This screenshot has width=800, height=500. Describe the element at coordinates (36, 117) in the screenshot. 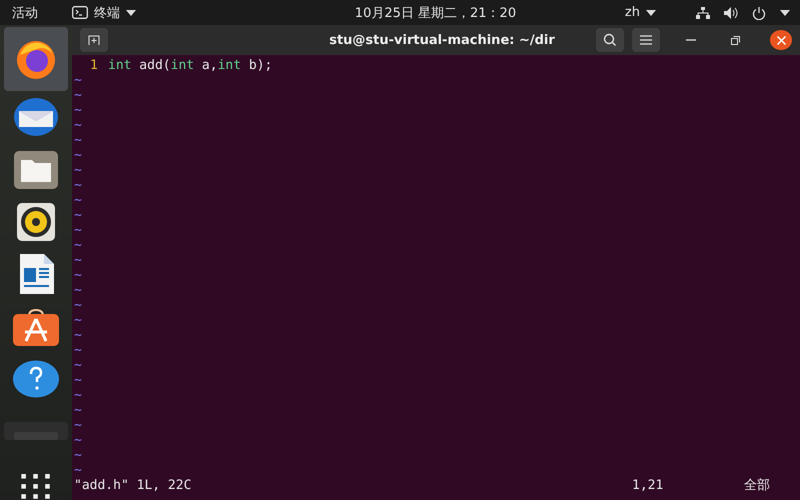

I see `bird-envelope-icon` at that location.